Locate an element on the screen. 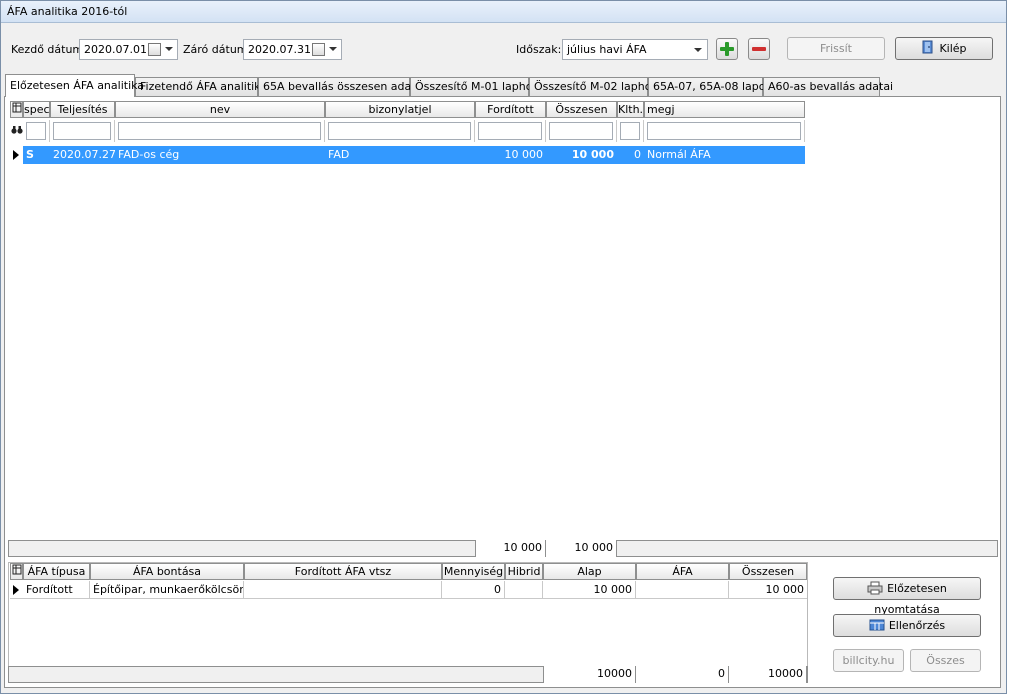 This screenshot has width=1009, height=696. col-osszesen: Összesen is located at coordinates (581, 109).